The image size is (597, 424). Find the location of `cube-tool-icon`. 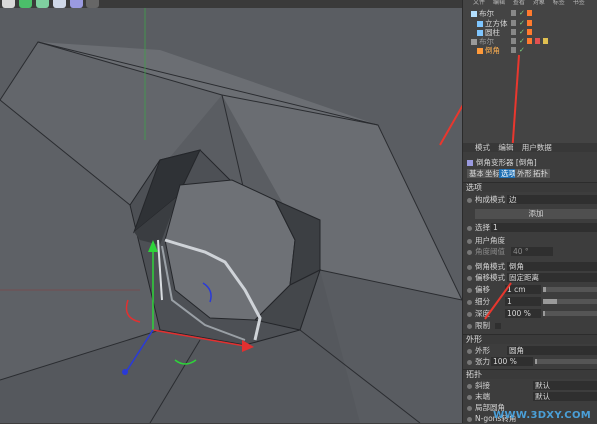

cube-tool-icon is located at coordinates (8, 4).